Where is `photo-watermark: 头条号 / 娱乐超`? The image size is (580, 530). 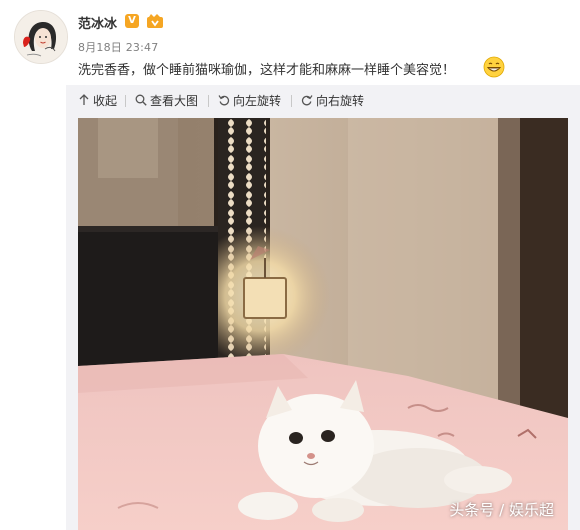
photo-watermark: 头条号 / 娱乐超 is located at coordinates (501, 510).